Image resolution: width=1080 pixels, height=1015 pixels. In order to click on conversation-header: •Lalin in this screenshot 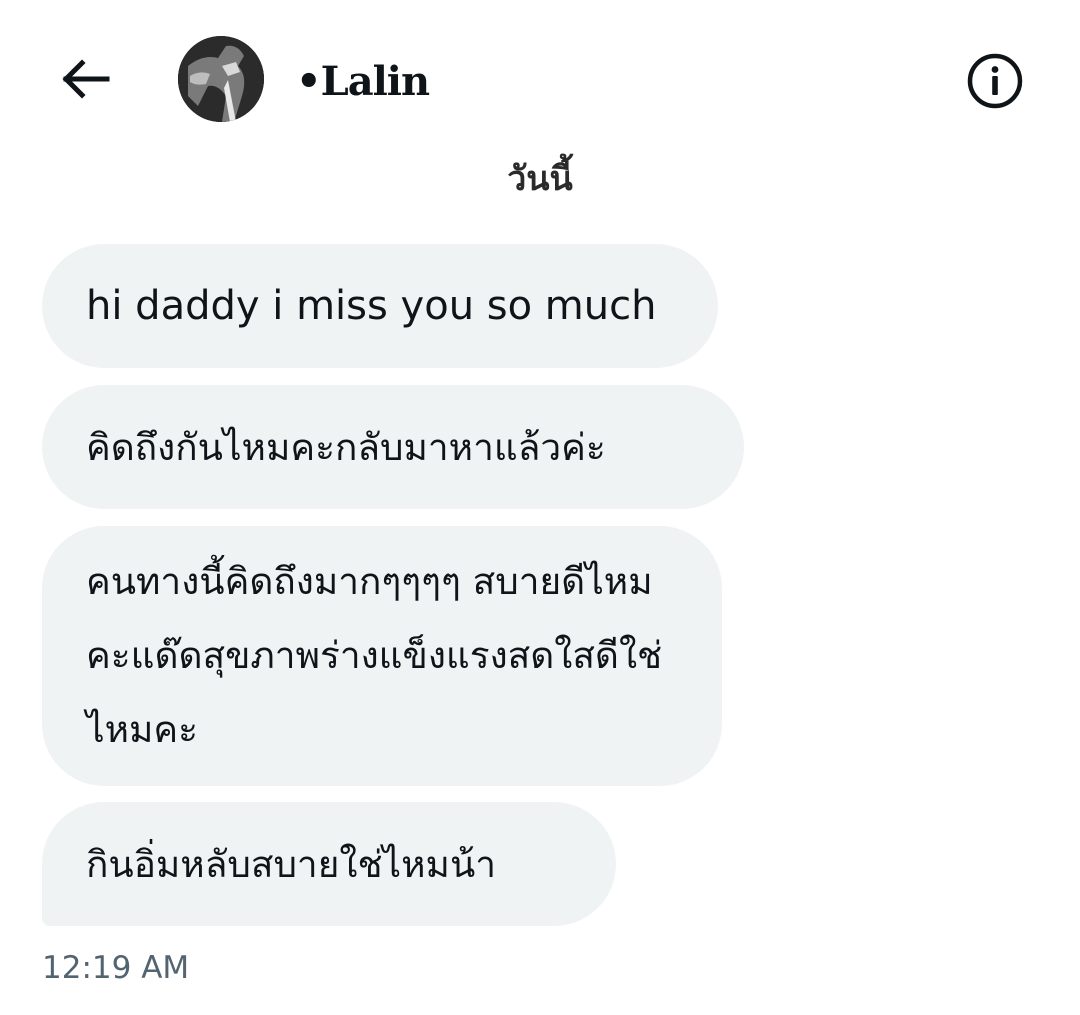, I will do `click(540, 75)`.